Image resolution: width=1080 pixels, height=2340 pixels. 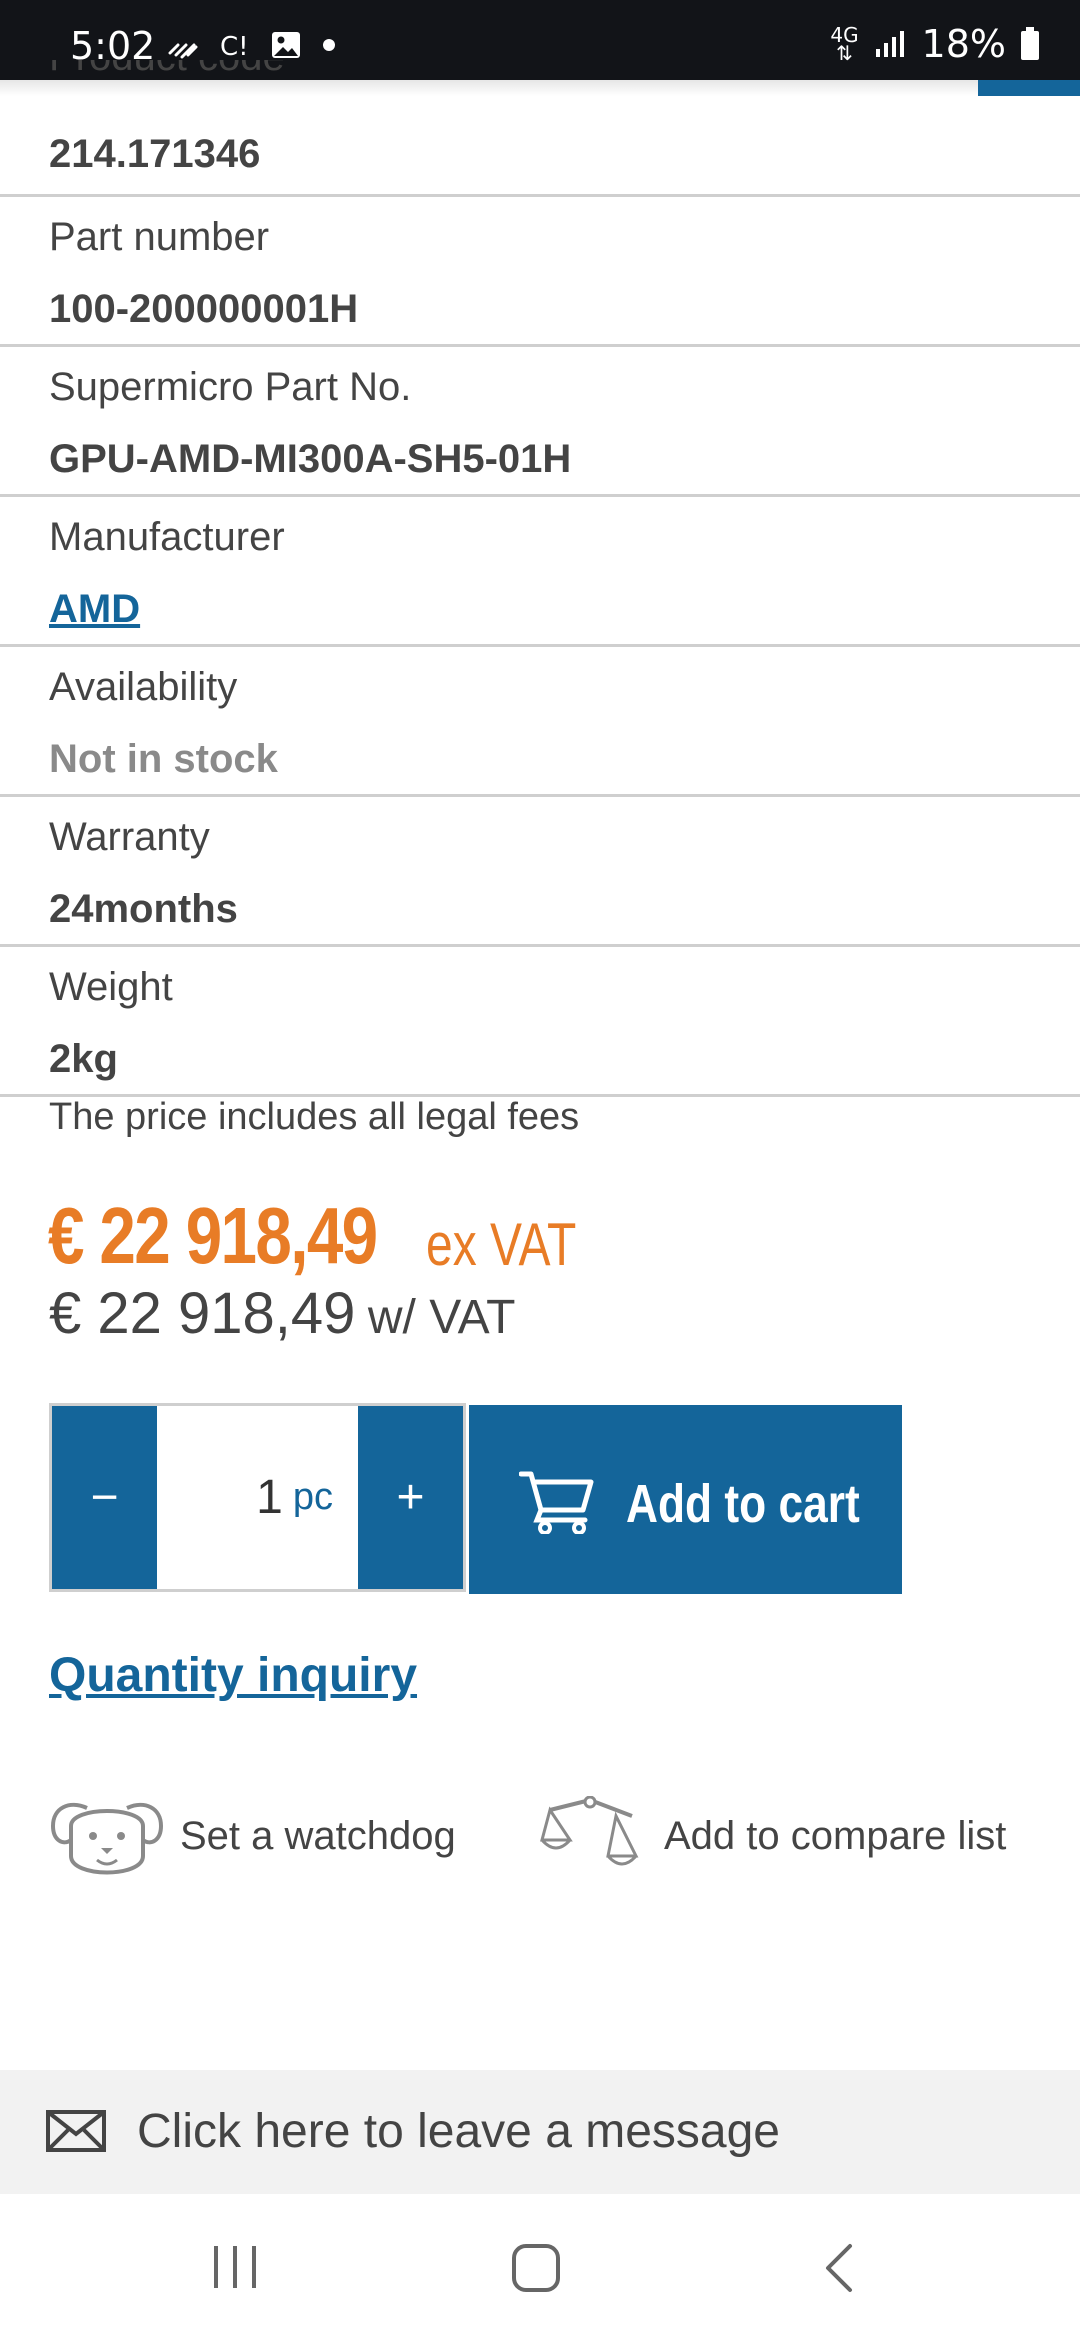 What do you see at coordinates (213, 1235) in the screenshot?
I see `price-ex-vat-amount: € 22 918,49` at bounding box center [213, 1235].